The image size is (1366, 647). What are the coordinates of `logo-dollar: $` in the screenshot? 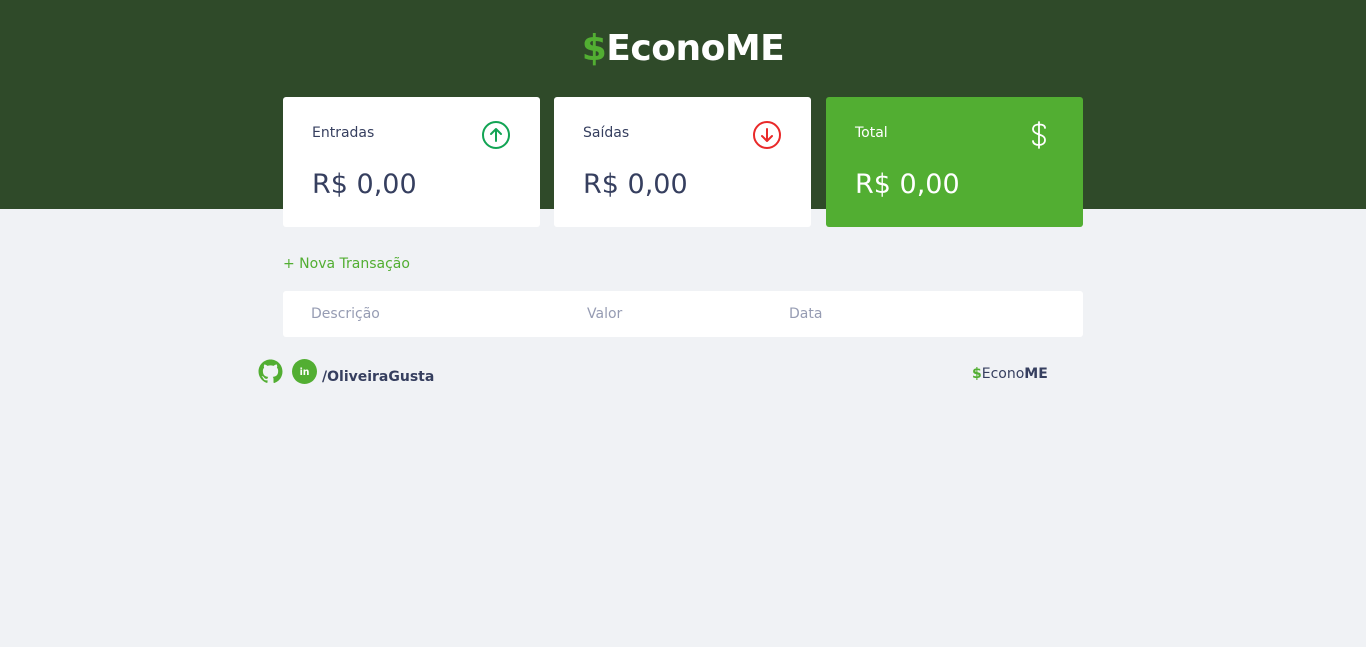 It's located at (594, 48).